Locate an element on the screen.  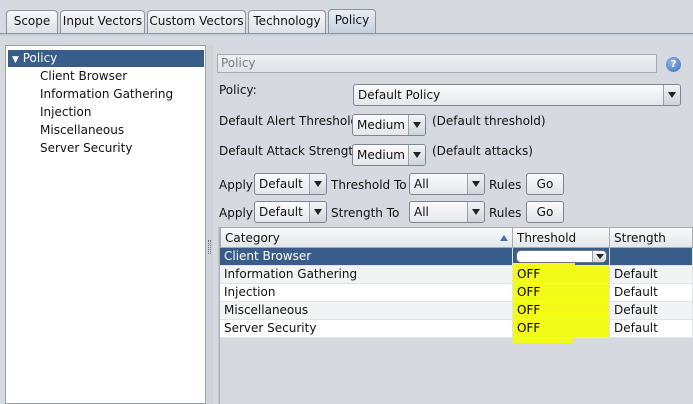
apply-threshold-go-button: Go is located at coordinates (545, 184).